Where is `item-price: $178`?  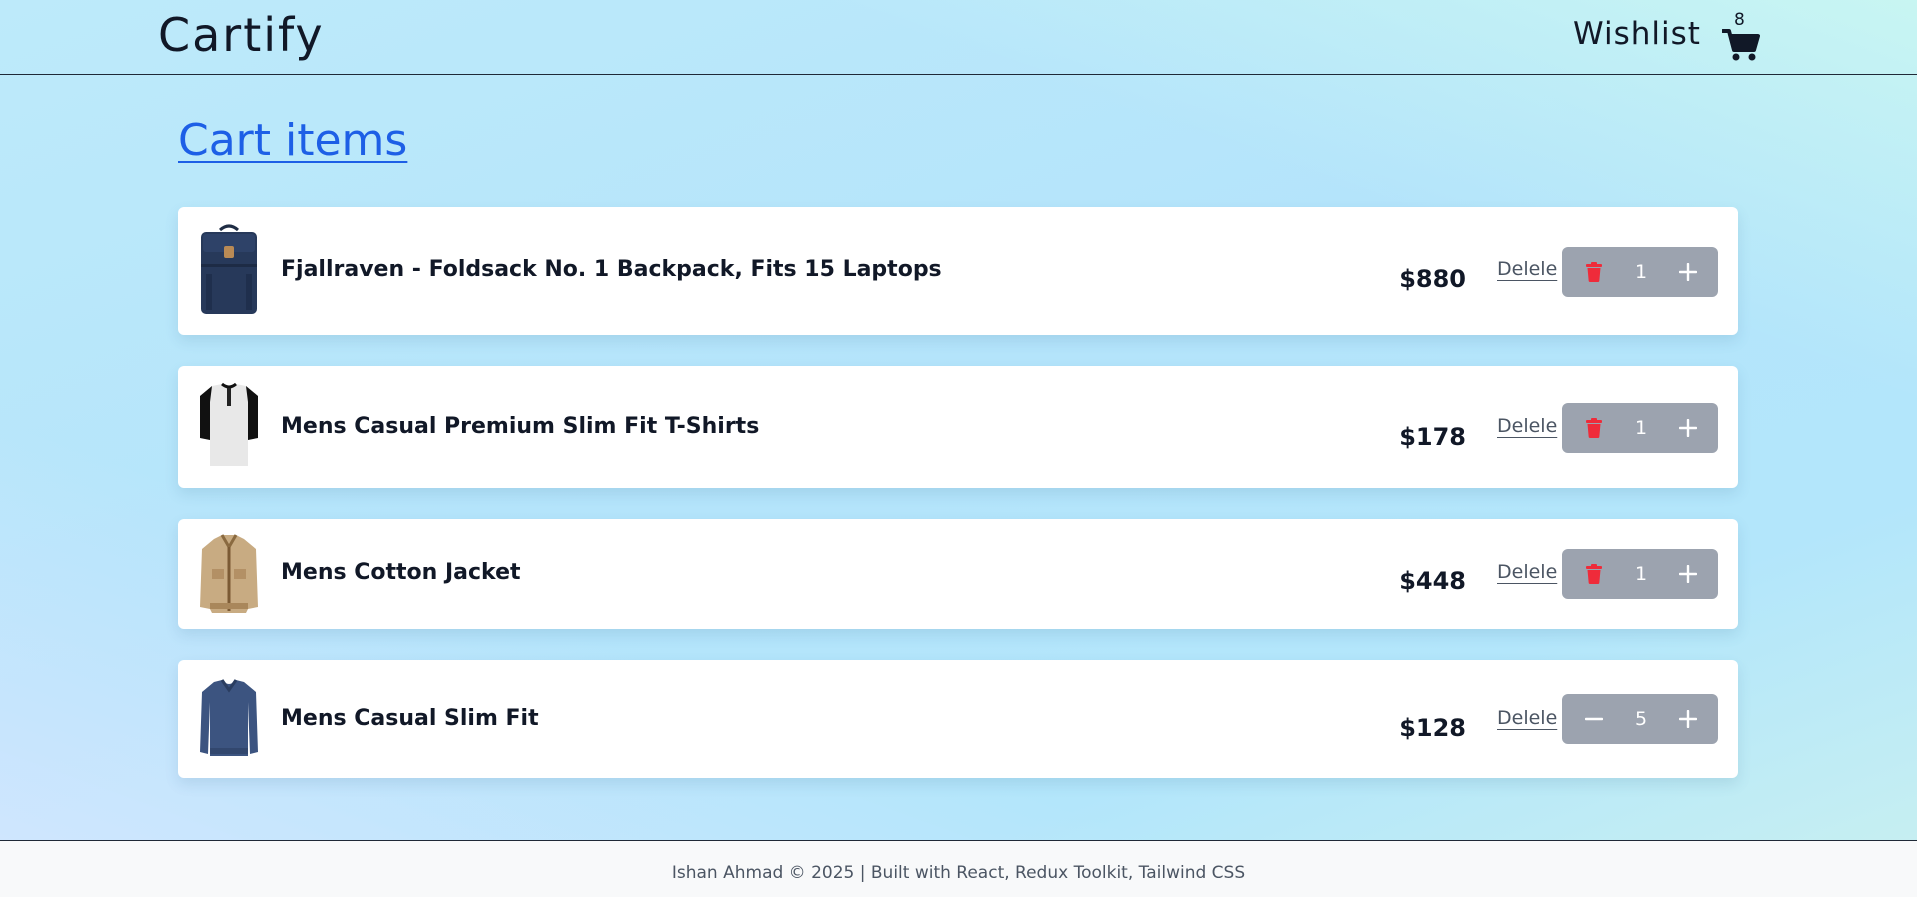
item-price: $178 is located at coordinates (1432, 437).